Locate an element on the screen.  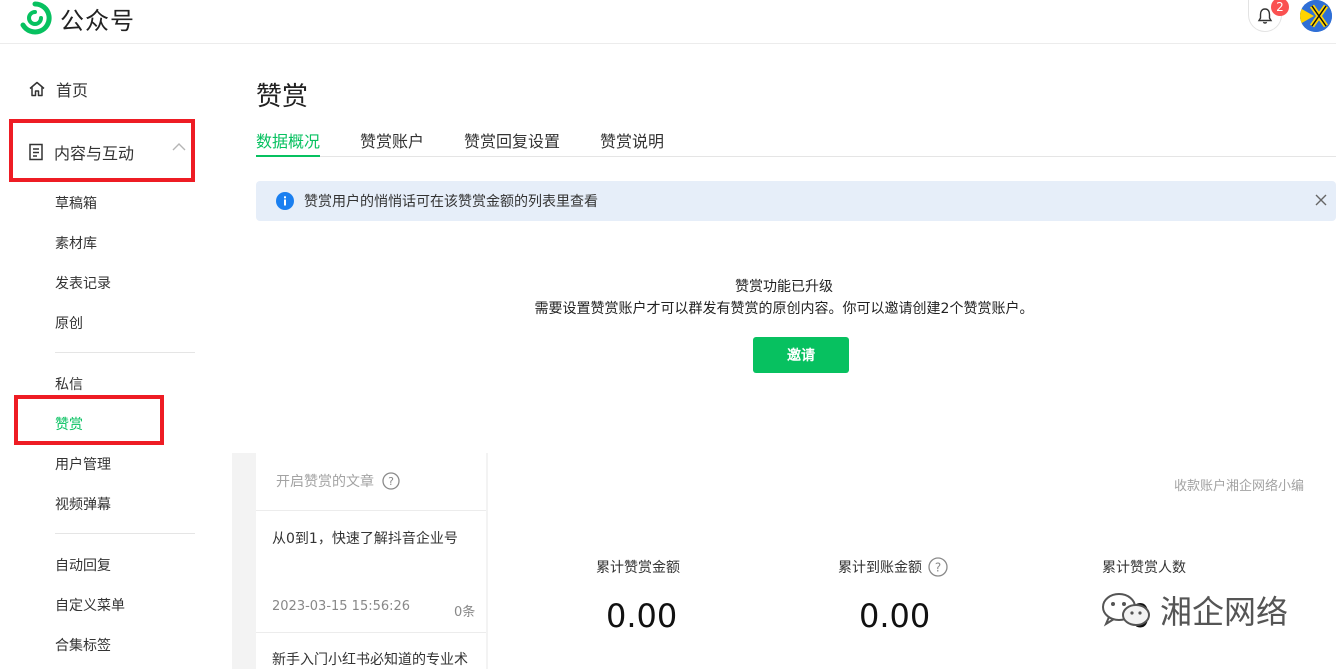
articles-header: 开启赞赏的文章 ? is located at coordinates (338, 481).